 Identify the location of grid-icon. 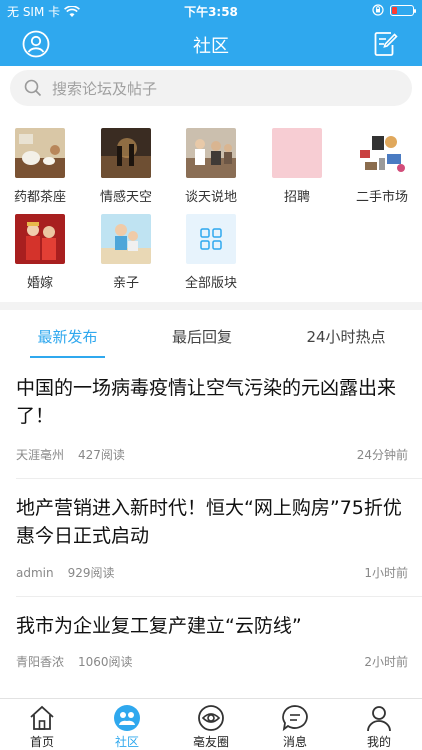
(211, 239).